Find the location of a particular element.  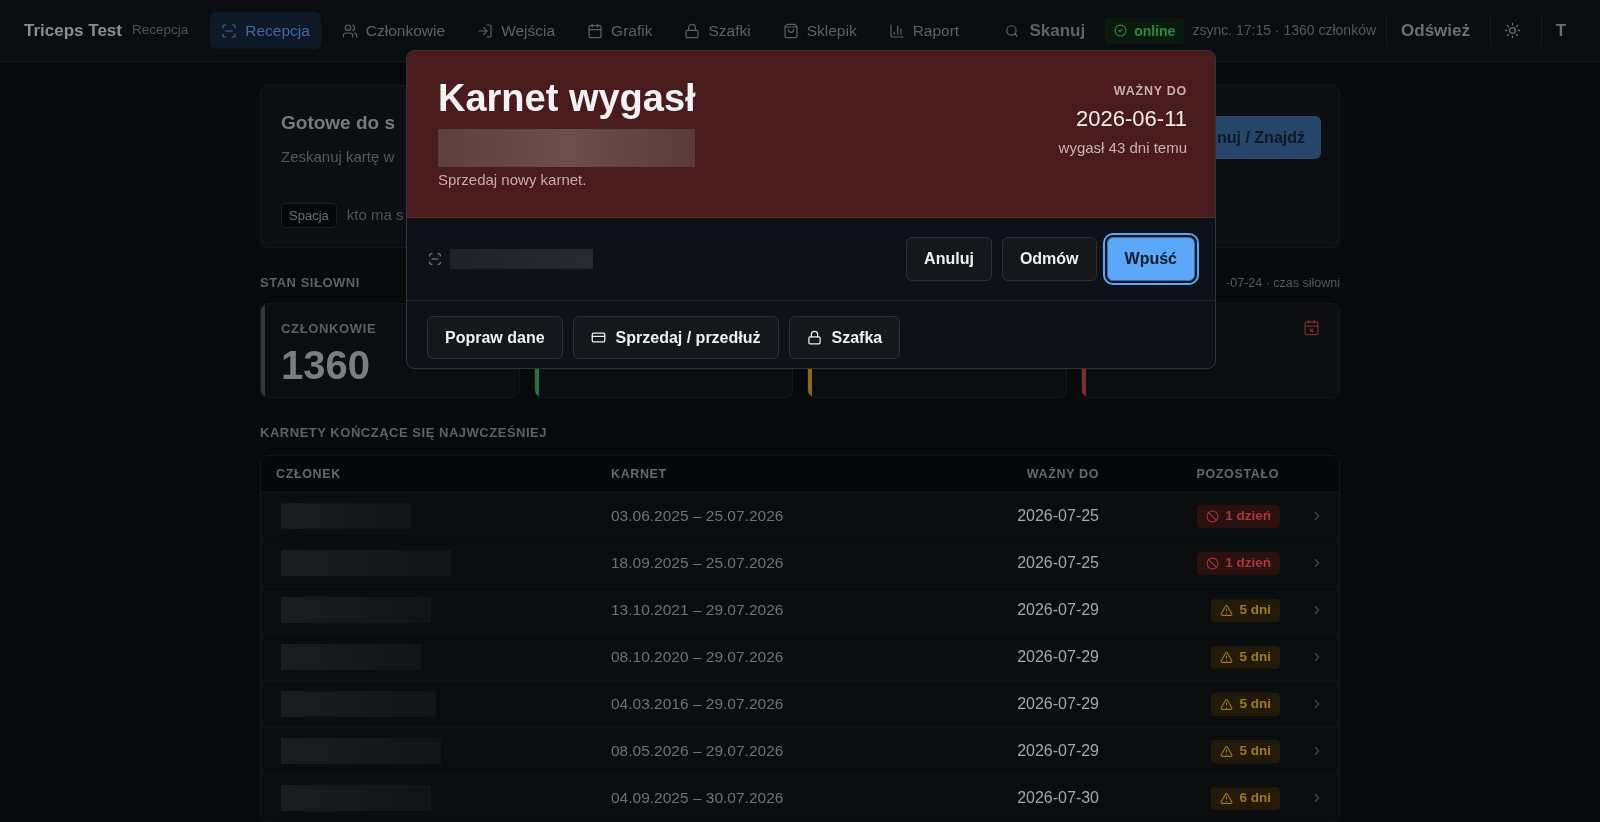

scan-find-button: nuj / Znajdź is located at coordinates (1268, 137).